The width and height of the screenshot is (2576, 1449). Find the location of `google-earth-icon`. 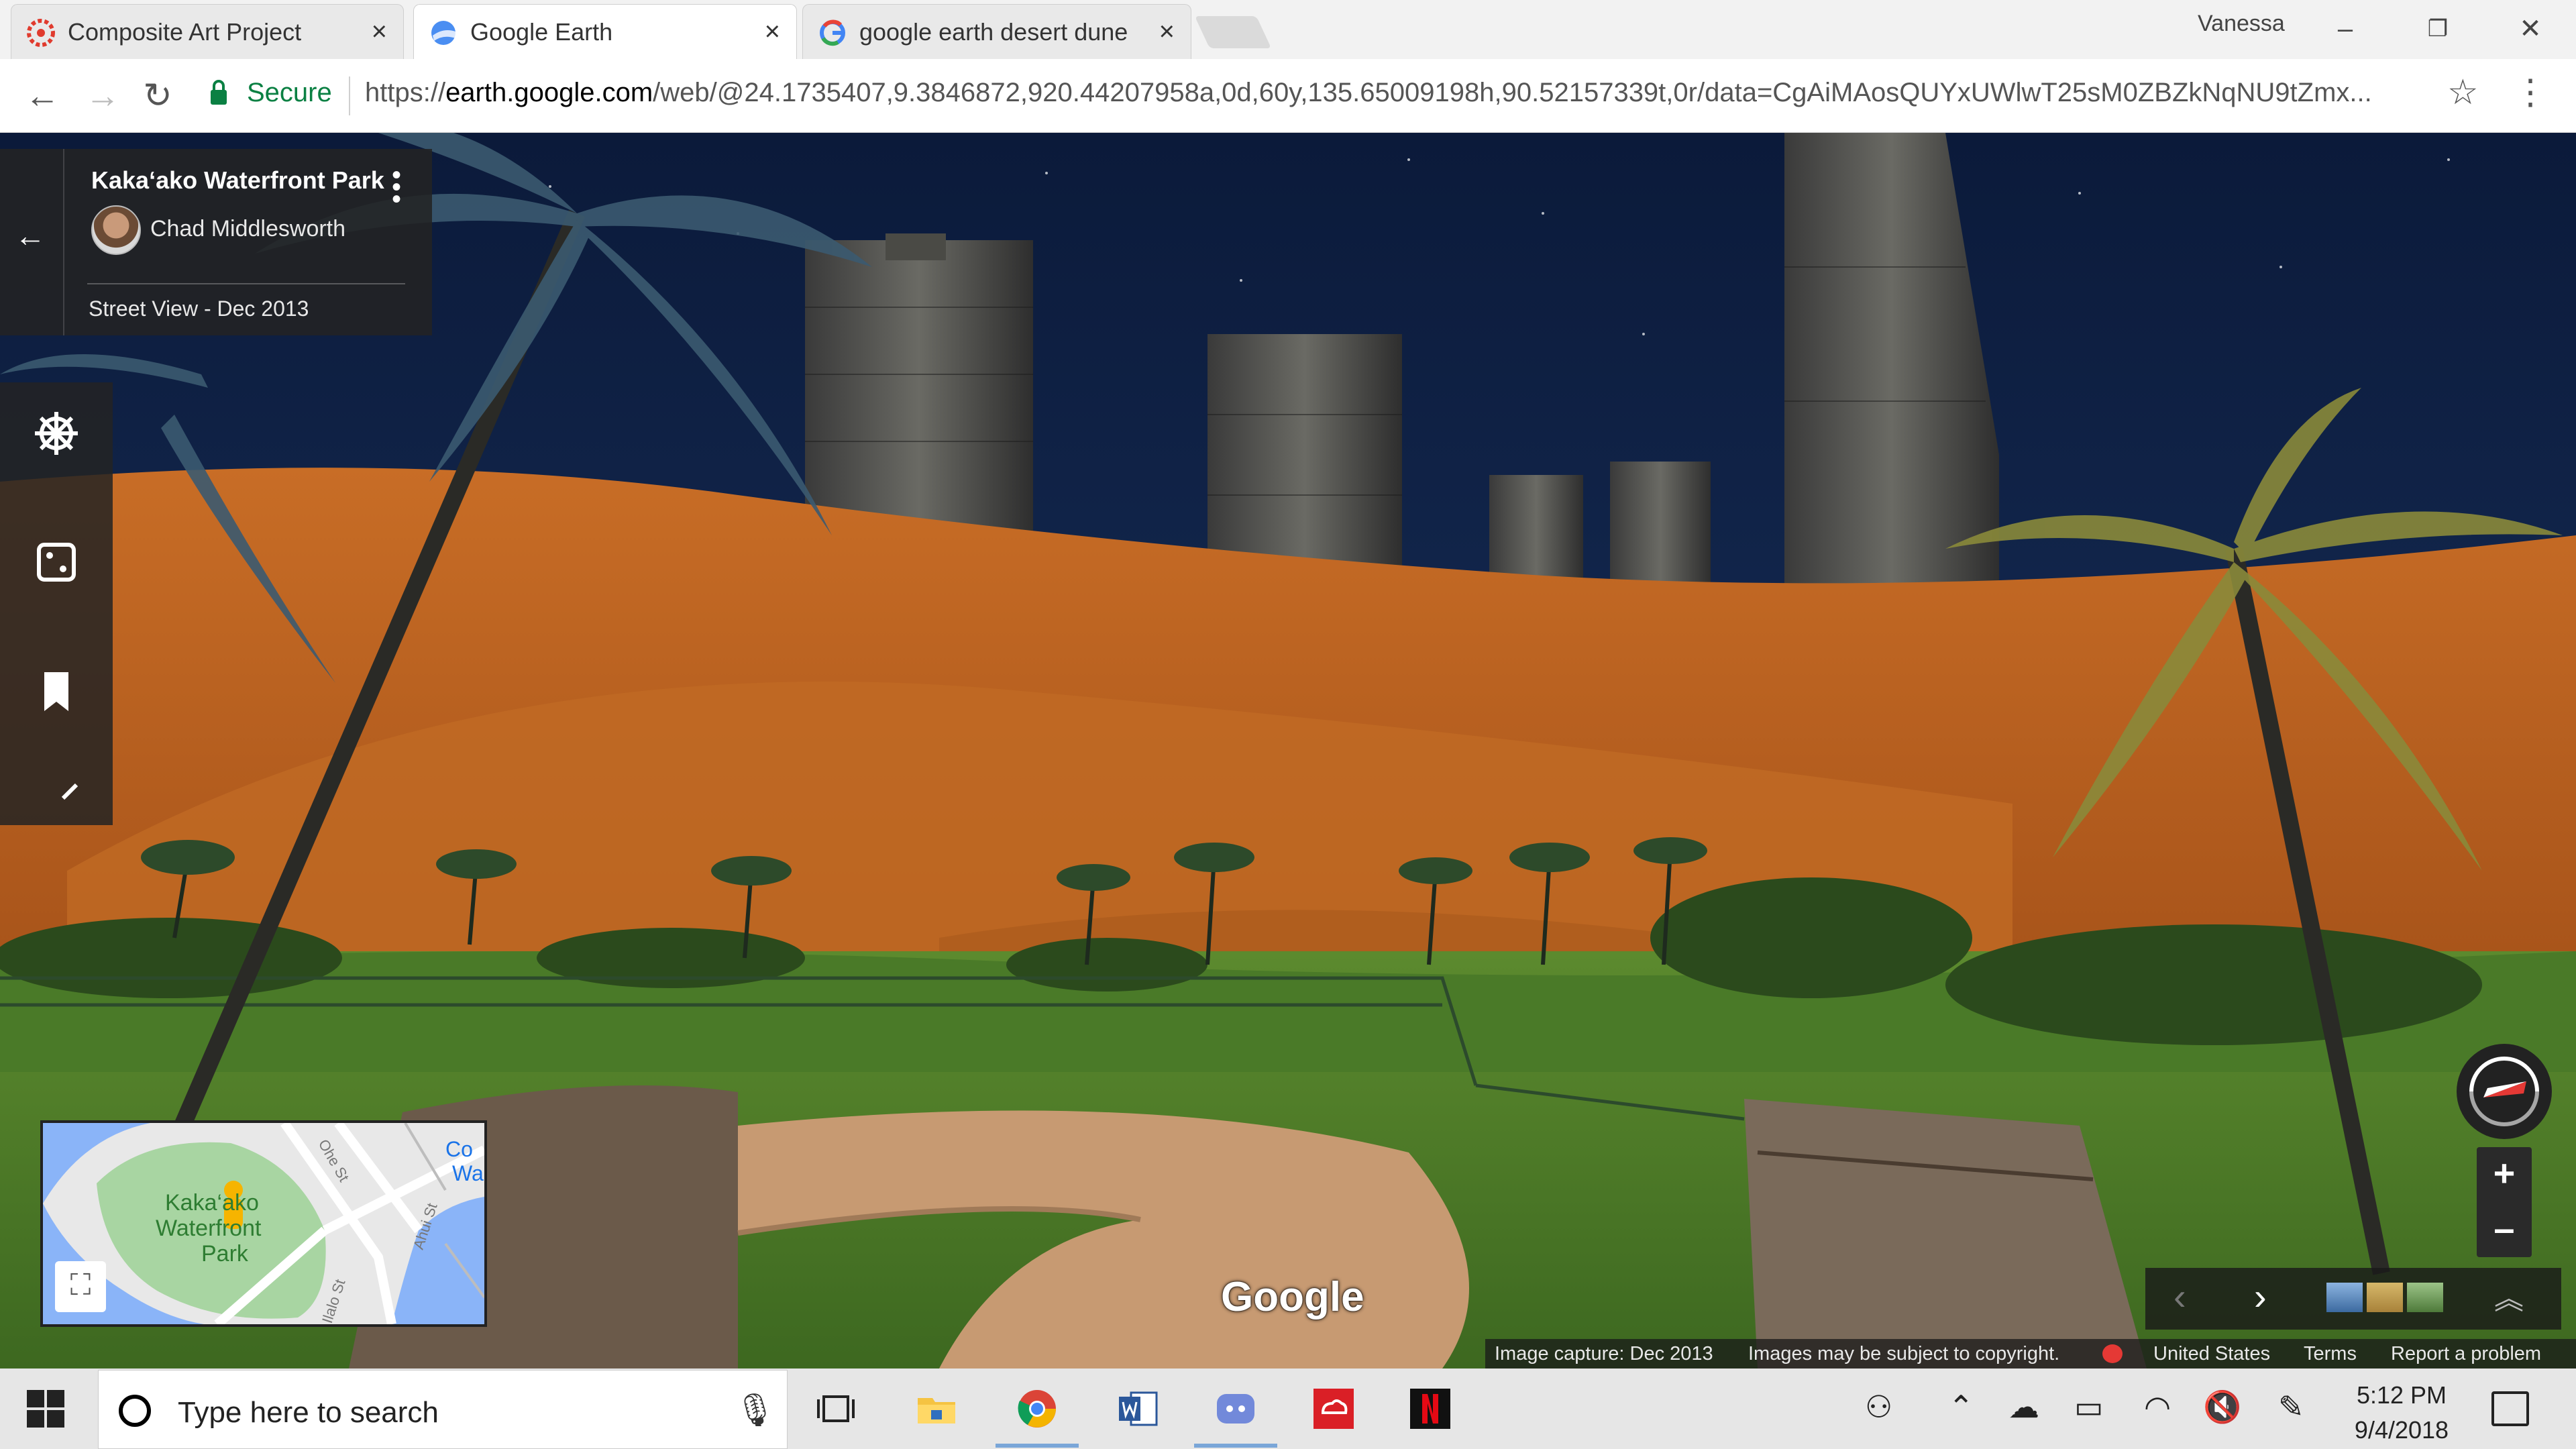

google-earth-icon is located at coordinates (443, 33).